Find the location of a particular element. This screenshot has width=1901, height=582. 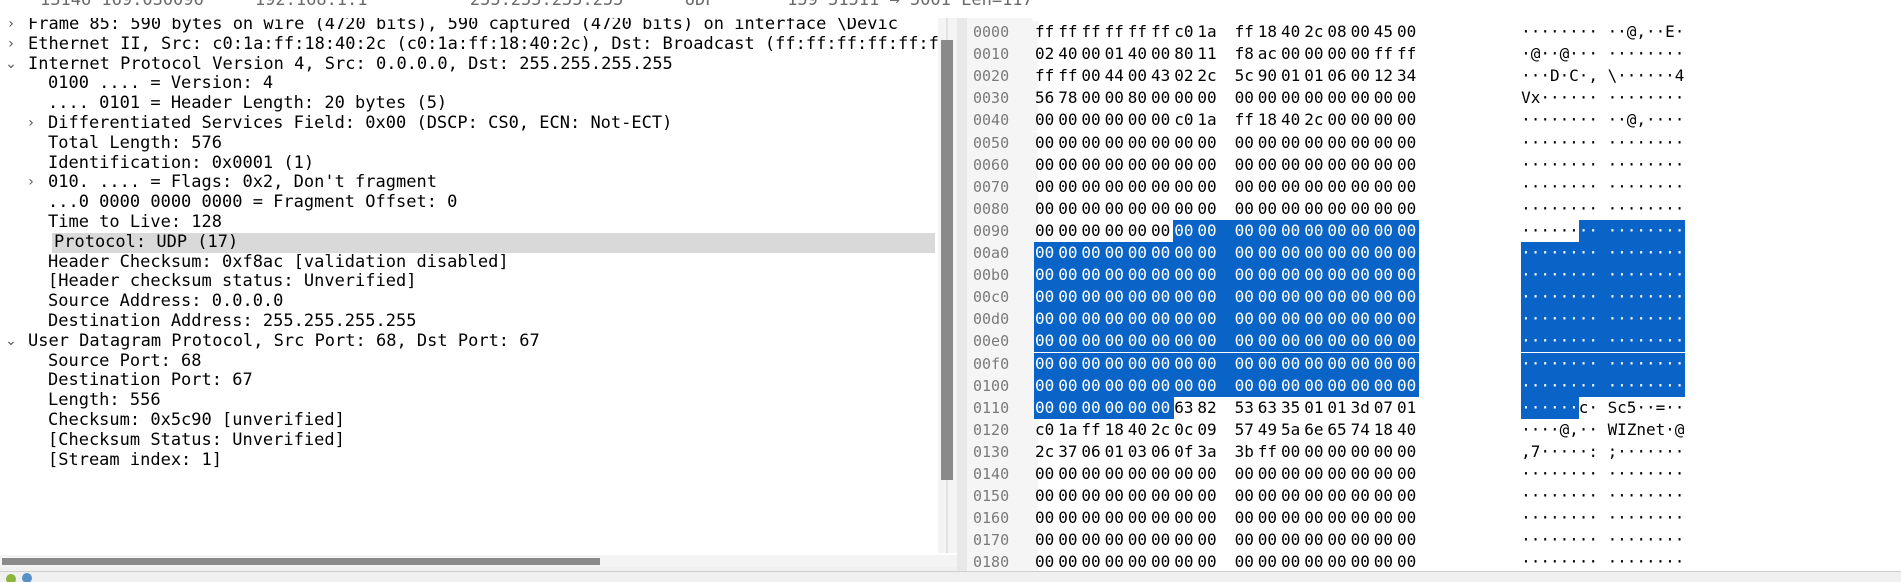

hex-byte: 63 is located at coordinates (1268, 408).